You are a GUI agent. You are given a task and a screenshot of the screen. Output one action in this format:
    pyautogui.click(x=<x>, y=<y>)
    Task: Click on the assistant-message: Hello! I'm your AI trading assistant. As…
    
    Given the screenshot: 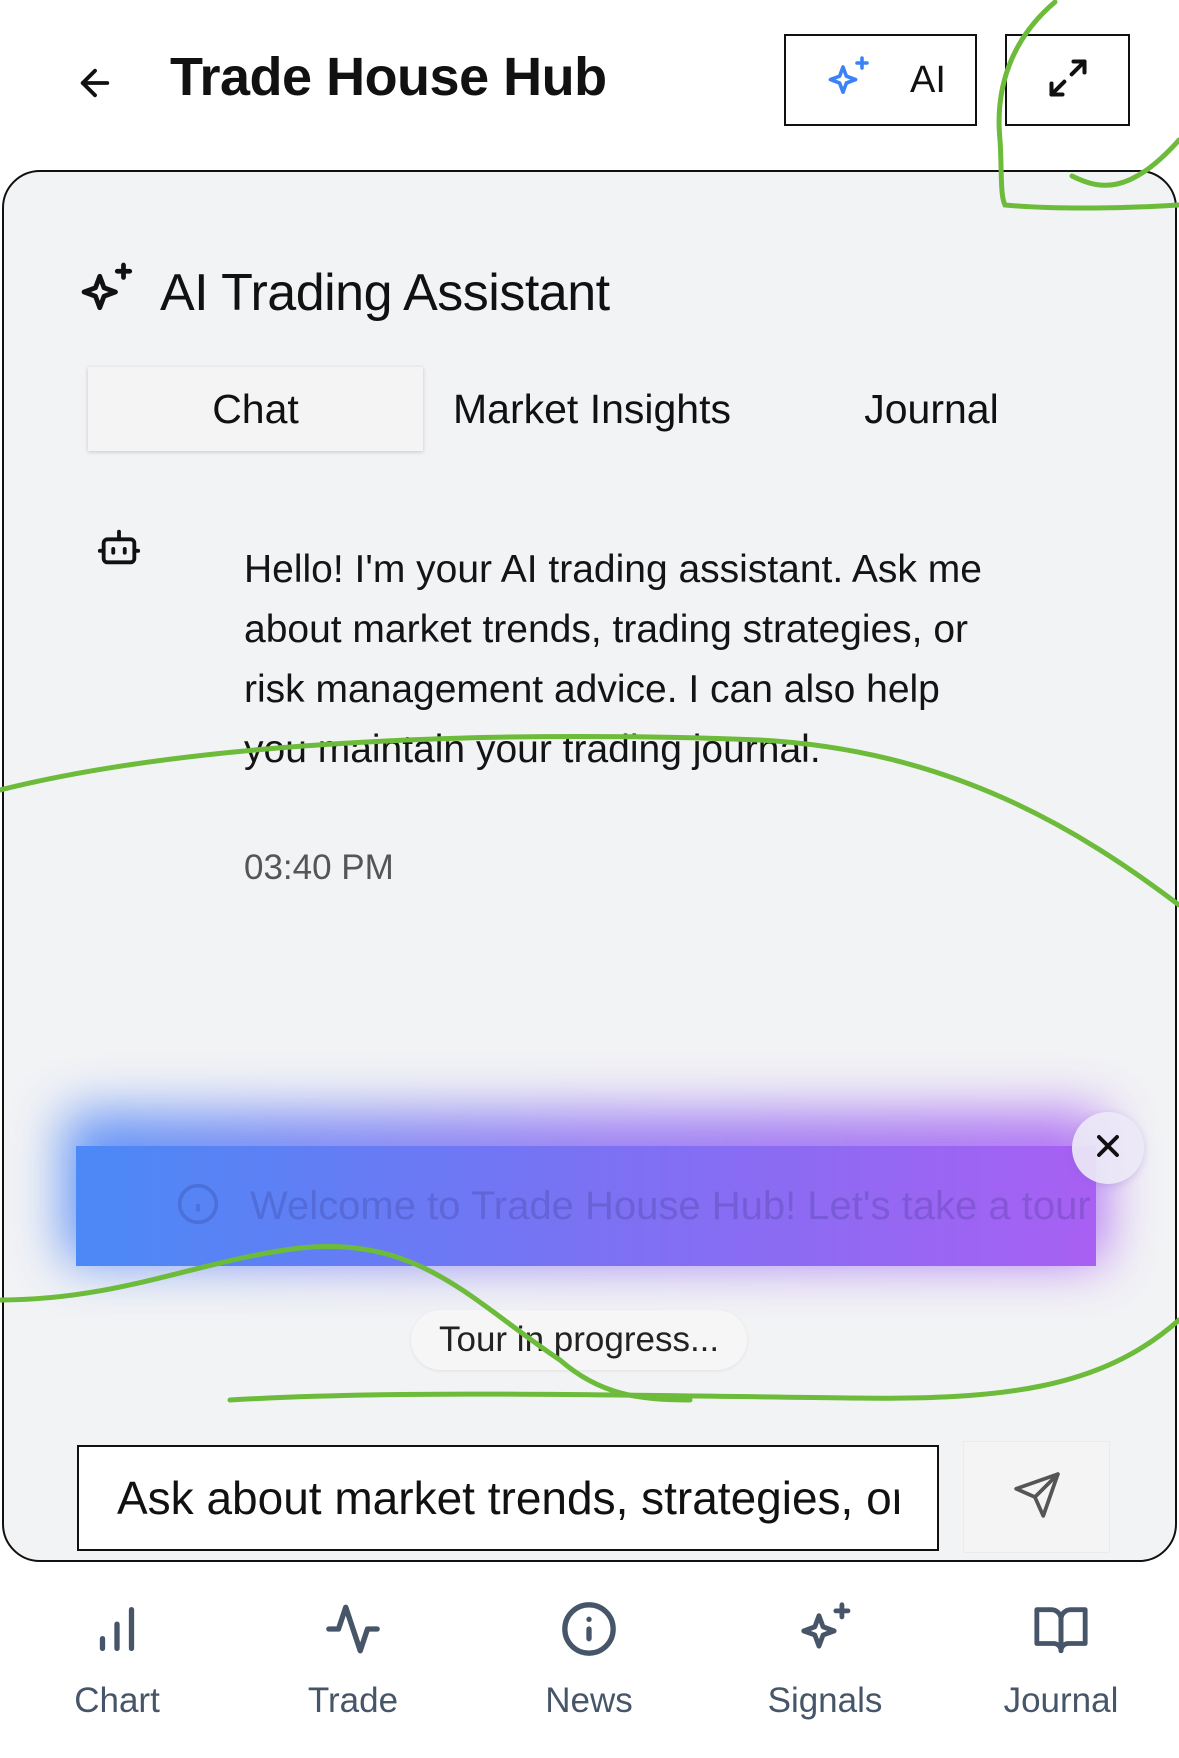 What is the action you would take?
    pyautogui.click(x=613, y=659)
    